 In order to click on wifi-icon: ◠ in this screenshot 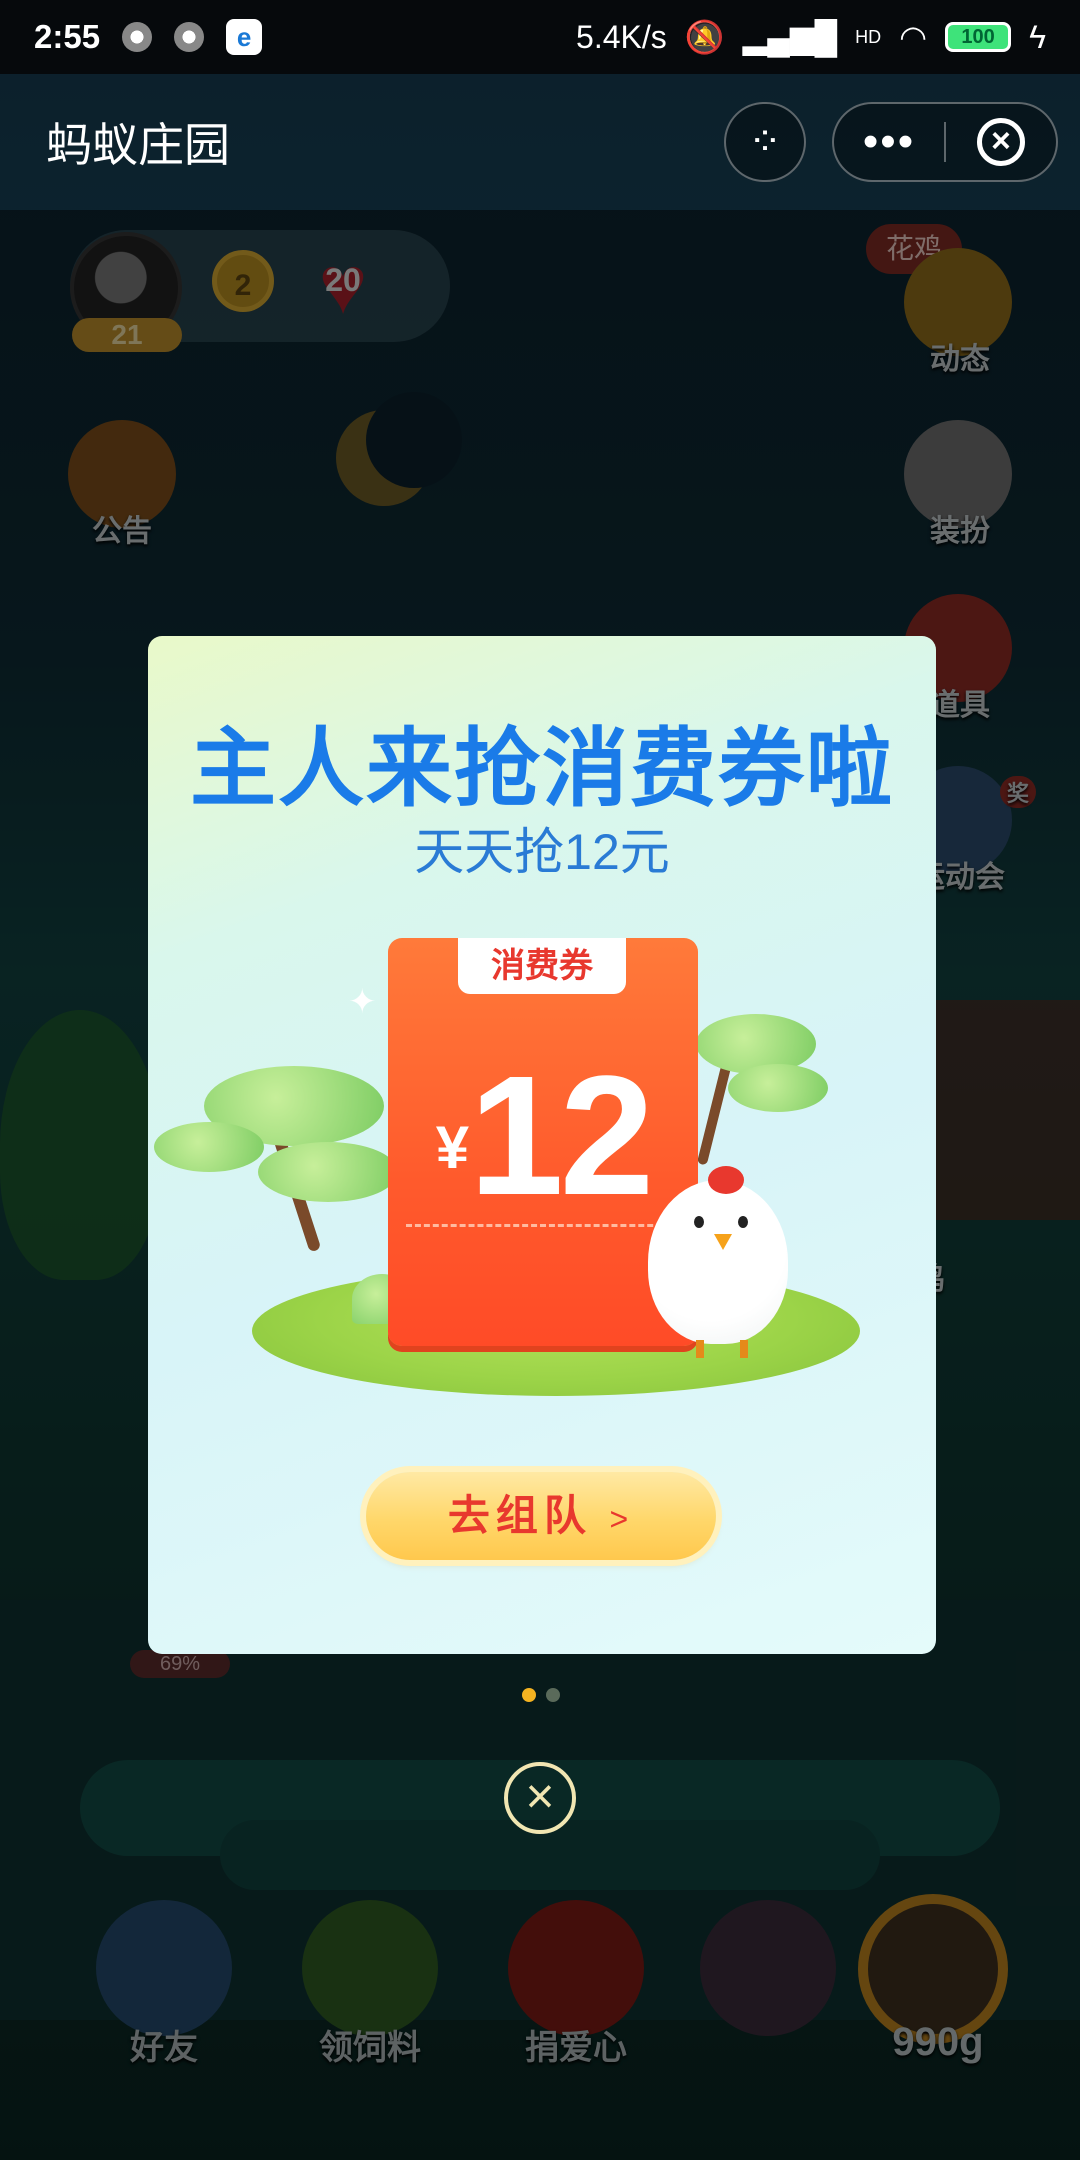, I will do `click(913, 37)`.